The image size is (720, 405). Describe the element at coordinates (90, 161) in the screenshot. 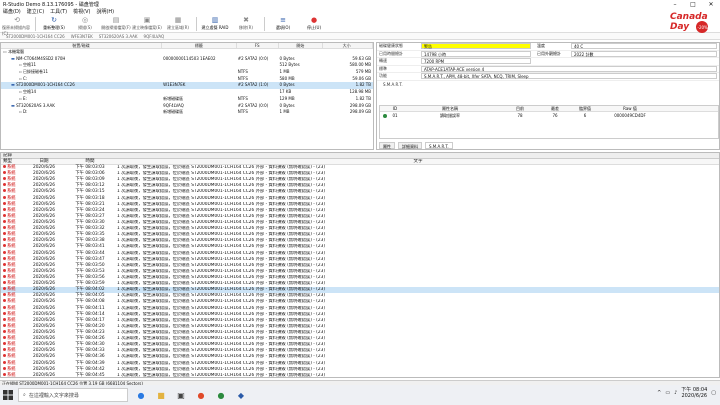

I see `log-column-header: 時間` at that location.